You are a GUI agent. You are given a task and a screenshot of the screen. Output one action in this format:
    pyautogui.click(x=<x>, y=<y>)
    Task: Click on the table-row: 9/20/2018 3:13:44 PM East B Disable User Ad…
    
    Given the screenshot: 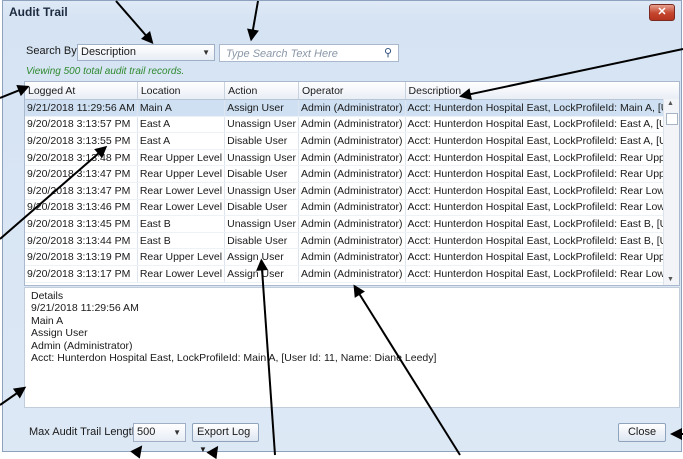 What is the action you would take?
    pyautogui.click(x=352, y=241)
    